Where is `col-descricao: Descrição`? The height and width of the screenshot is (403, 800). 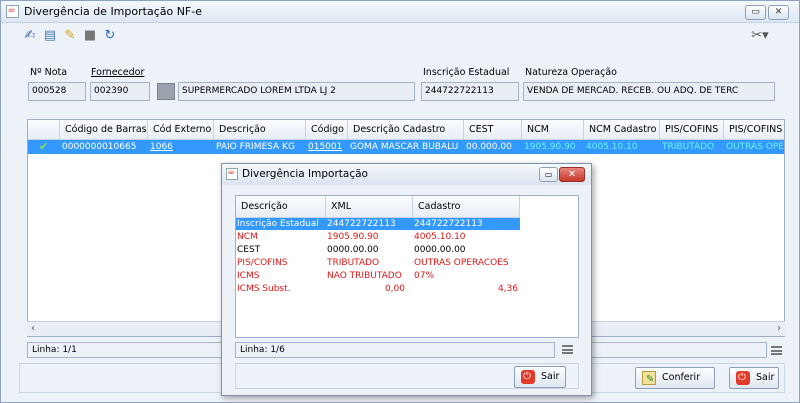
col-descricao: Descrição is located at coordinates (260, 130).